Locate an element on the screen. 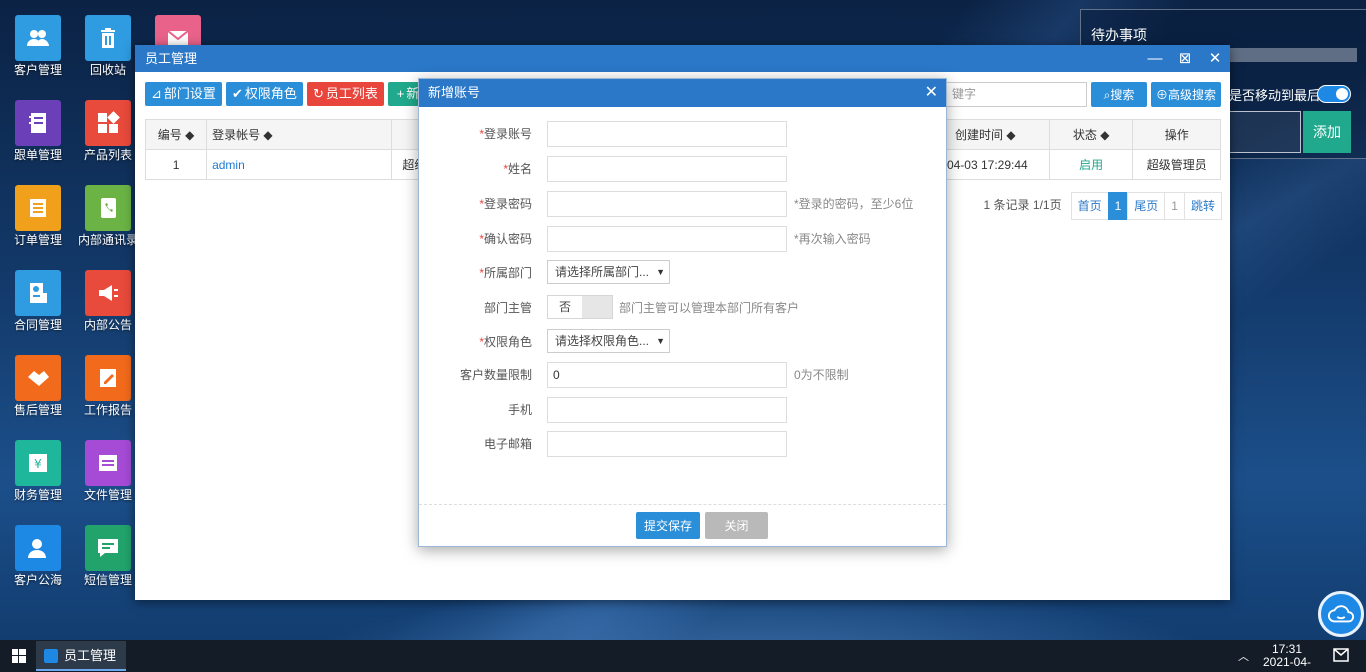 The width and height of the screenshot is (1366, 672). pager-info: 1 条记录 1/1页 is located at coordinates (1022, 205).